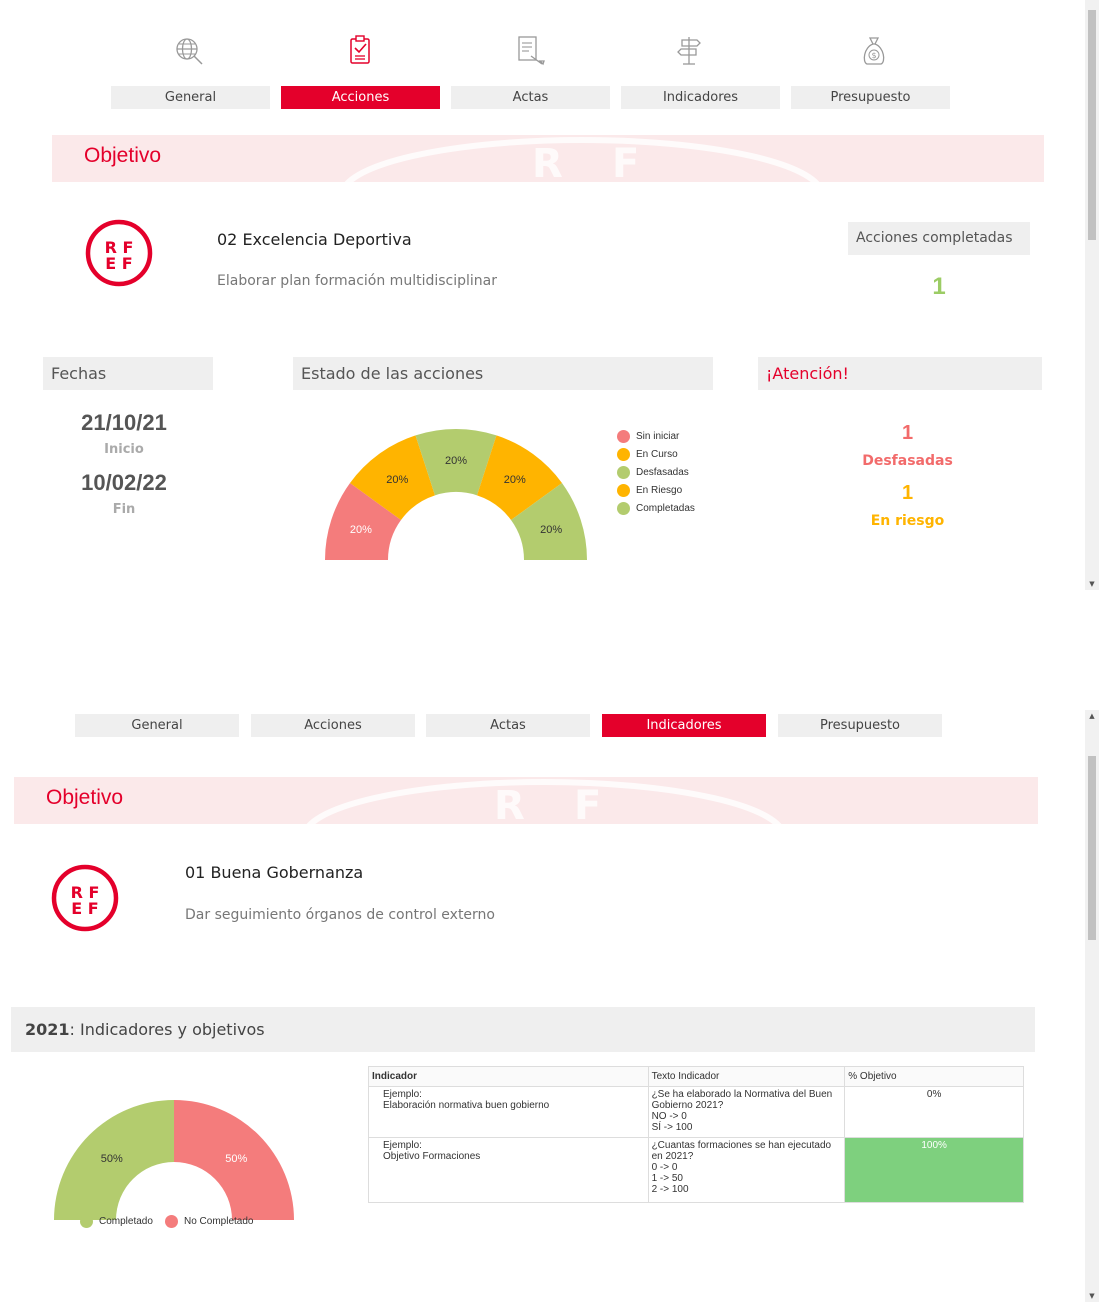 Image resolution: width=1099 pixels, height=1302 pixels. Describe the element at coordinates (47, 1029) in the screenshot. I see `year-label: 2021` at that location.